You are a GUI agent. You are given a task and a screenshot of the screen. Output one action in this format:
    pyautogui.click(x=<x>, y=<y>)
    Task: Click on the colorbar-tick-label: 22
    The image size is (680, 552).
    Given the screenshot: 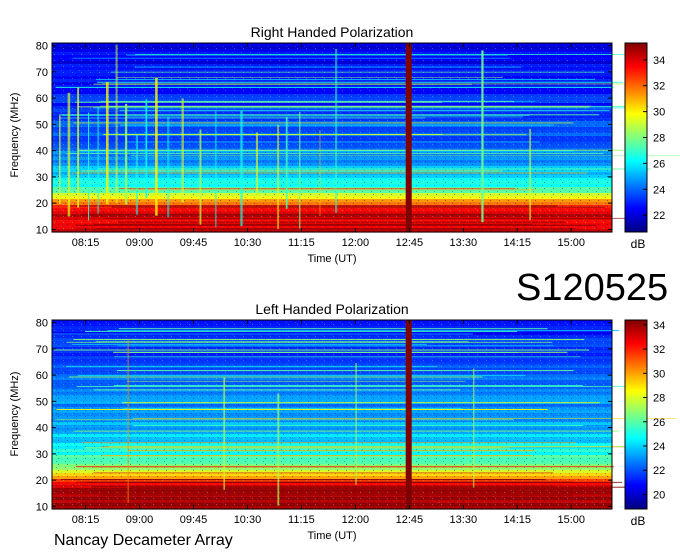 What is the action you would take?
    pyautogui.click(x=659, y=216)
    